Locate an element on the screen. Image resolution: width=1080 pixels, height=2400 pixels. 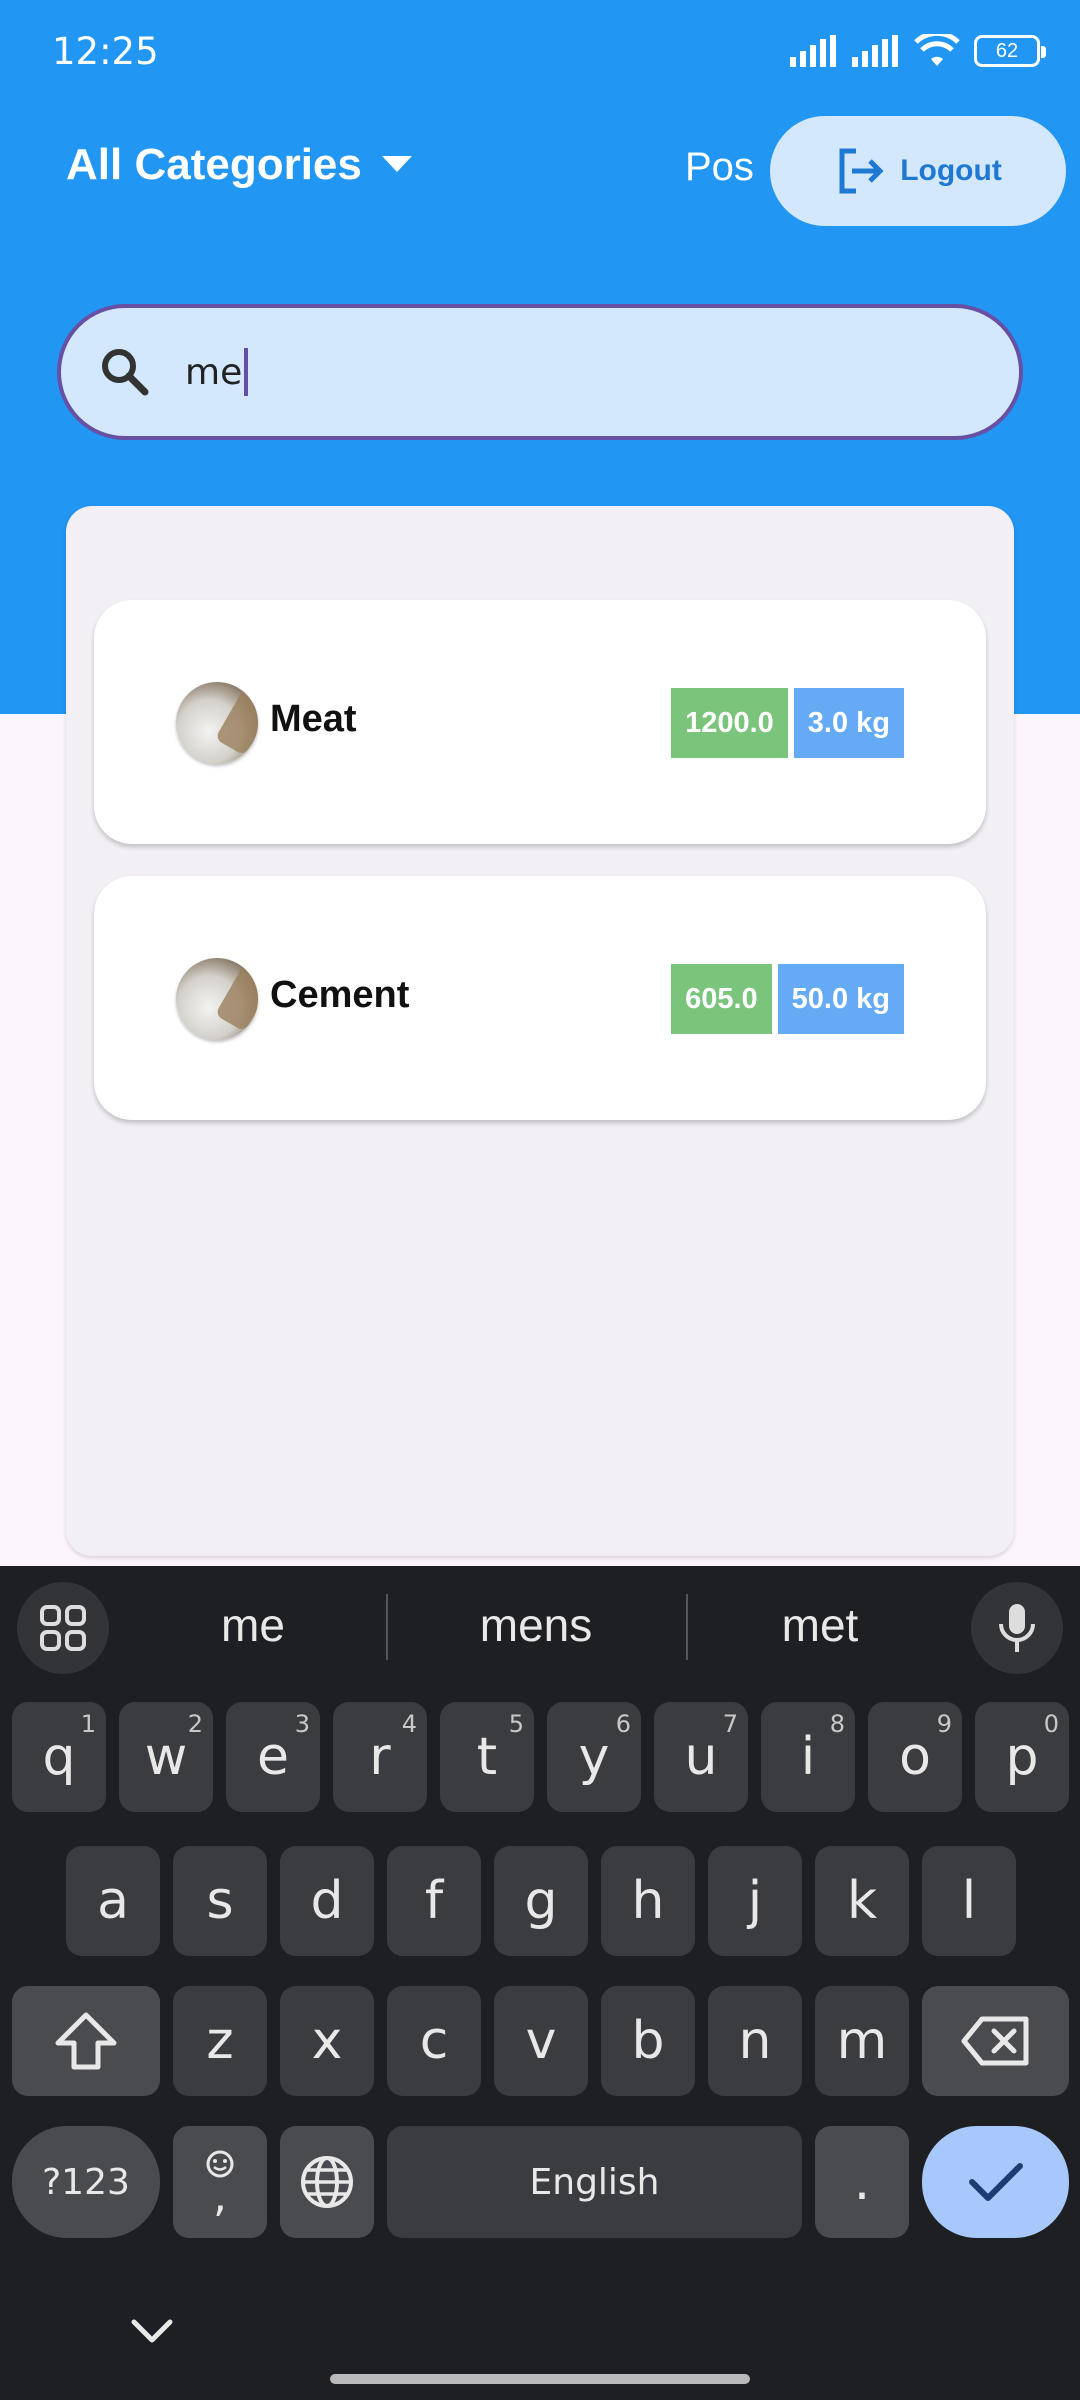
key-m: m is located at coordinates (862, 2041).